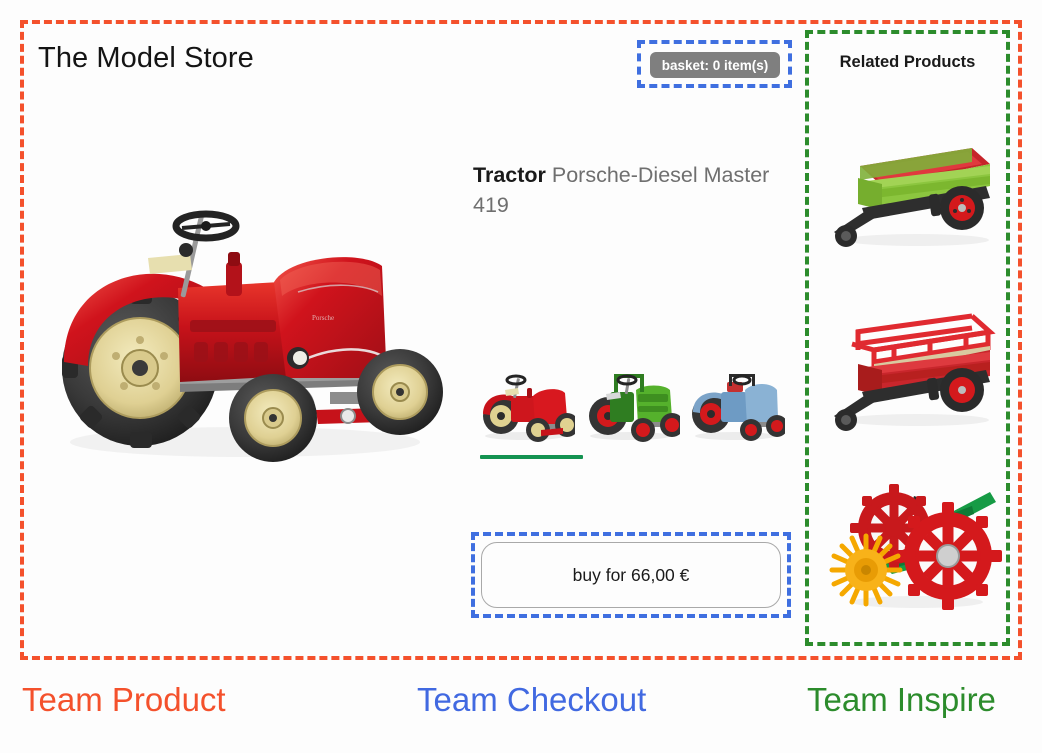  Describe the element at coordinates (532, 699) in the screenshot. I see `team-caption-checkout: Team Checkout` at that location.